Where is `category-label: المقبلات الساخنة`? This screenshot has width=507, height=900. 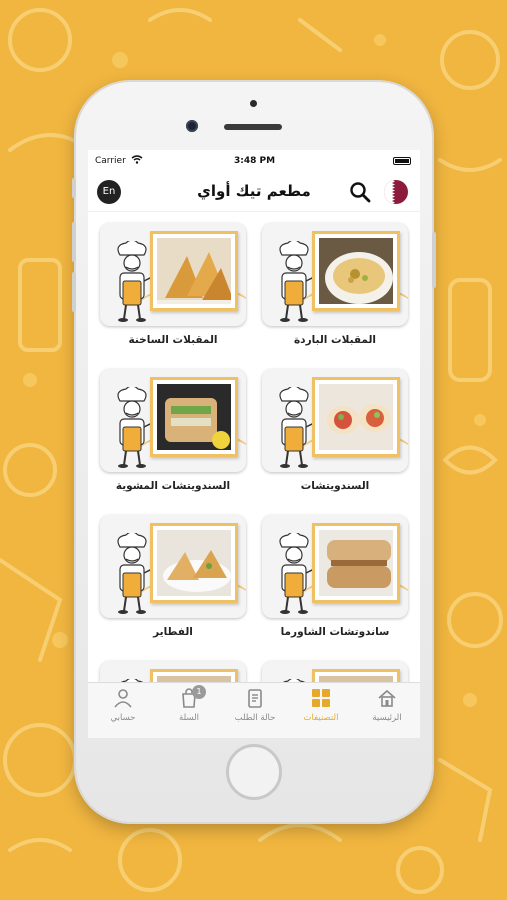
category-label: المقبلات الساخنة is located at coordinates (173, 340).